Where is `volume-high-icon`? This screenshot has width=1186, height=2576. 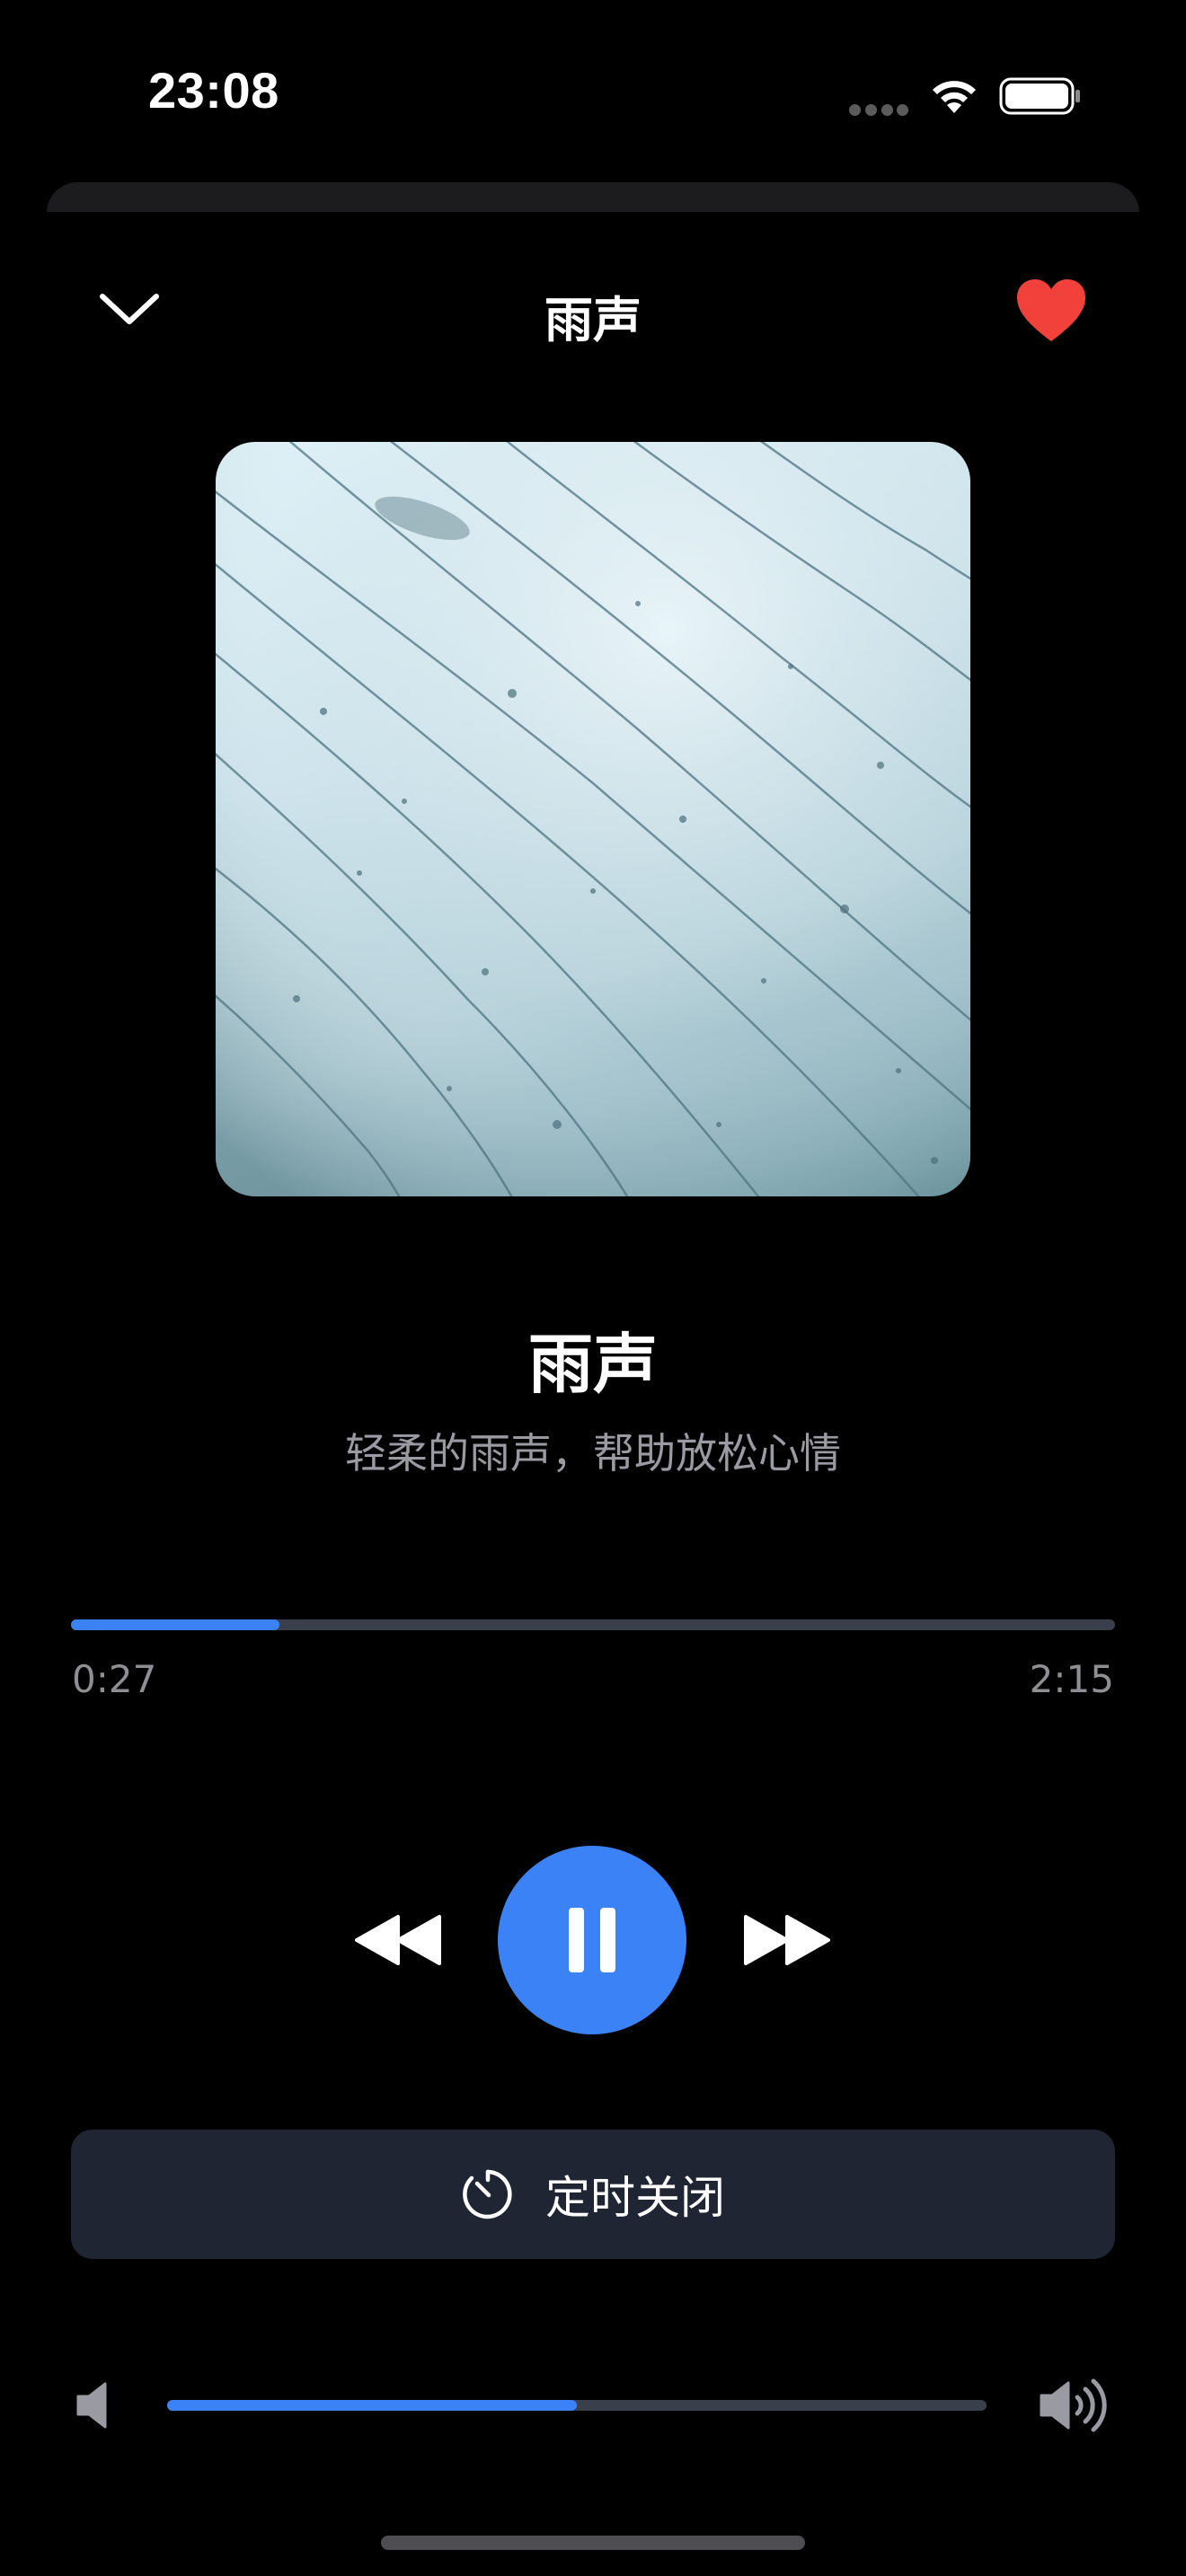
volume-high-icon is located at coordinates (1074, 2405).